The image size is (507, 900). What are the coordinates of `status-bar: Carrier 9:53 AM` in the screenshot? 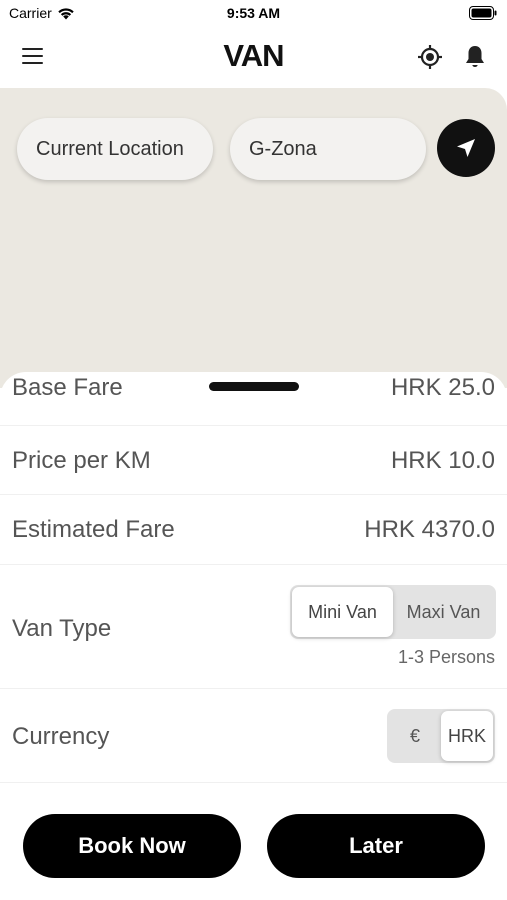 It's located at (253, 14).